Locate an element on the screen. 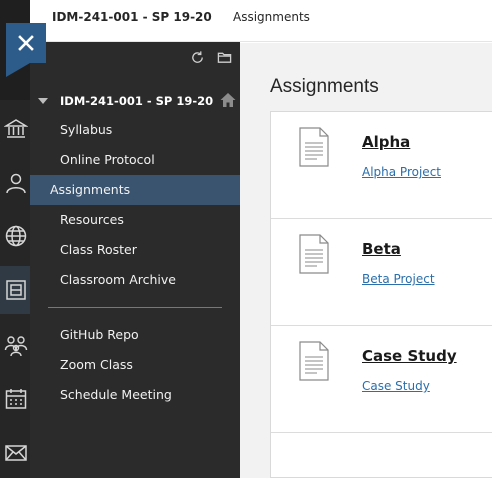  breadcrumb-page: Assignments is located at coordinates (271, 17).